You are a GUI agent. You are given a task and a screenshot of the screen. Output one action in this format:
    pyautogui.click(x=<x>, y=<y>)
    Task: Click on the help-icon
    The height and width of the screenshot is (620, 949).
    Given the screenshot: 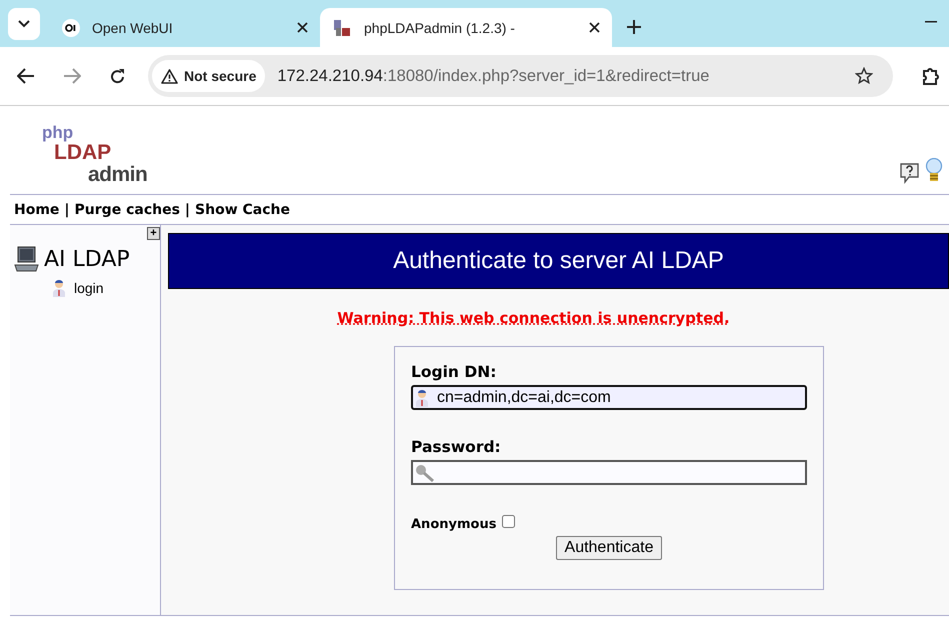 What is the action you would take?
    pyautogui.click(x=909, y=173)
    